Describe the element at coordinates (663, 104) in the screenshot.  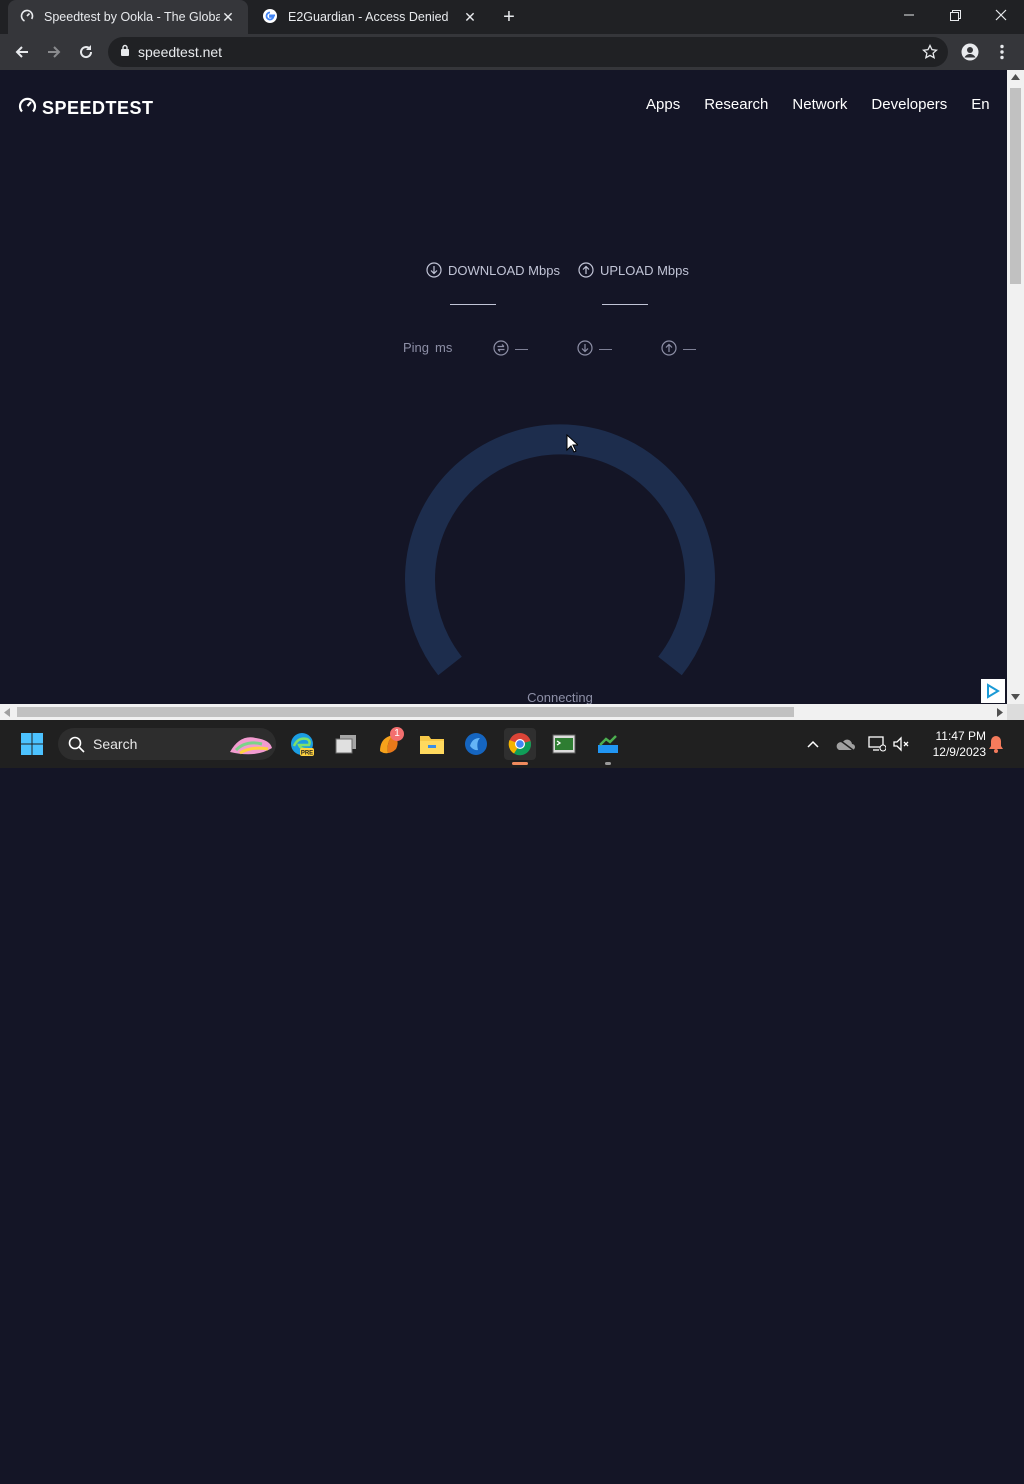
I see `nav-item-apps: Apps` at that location.